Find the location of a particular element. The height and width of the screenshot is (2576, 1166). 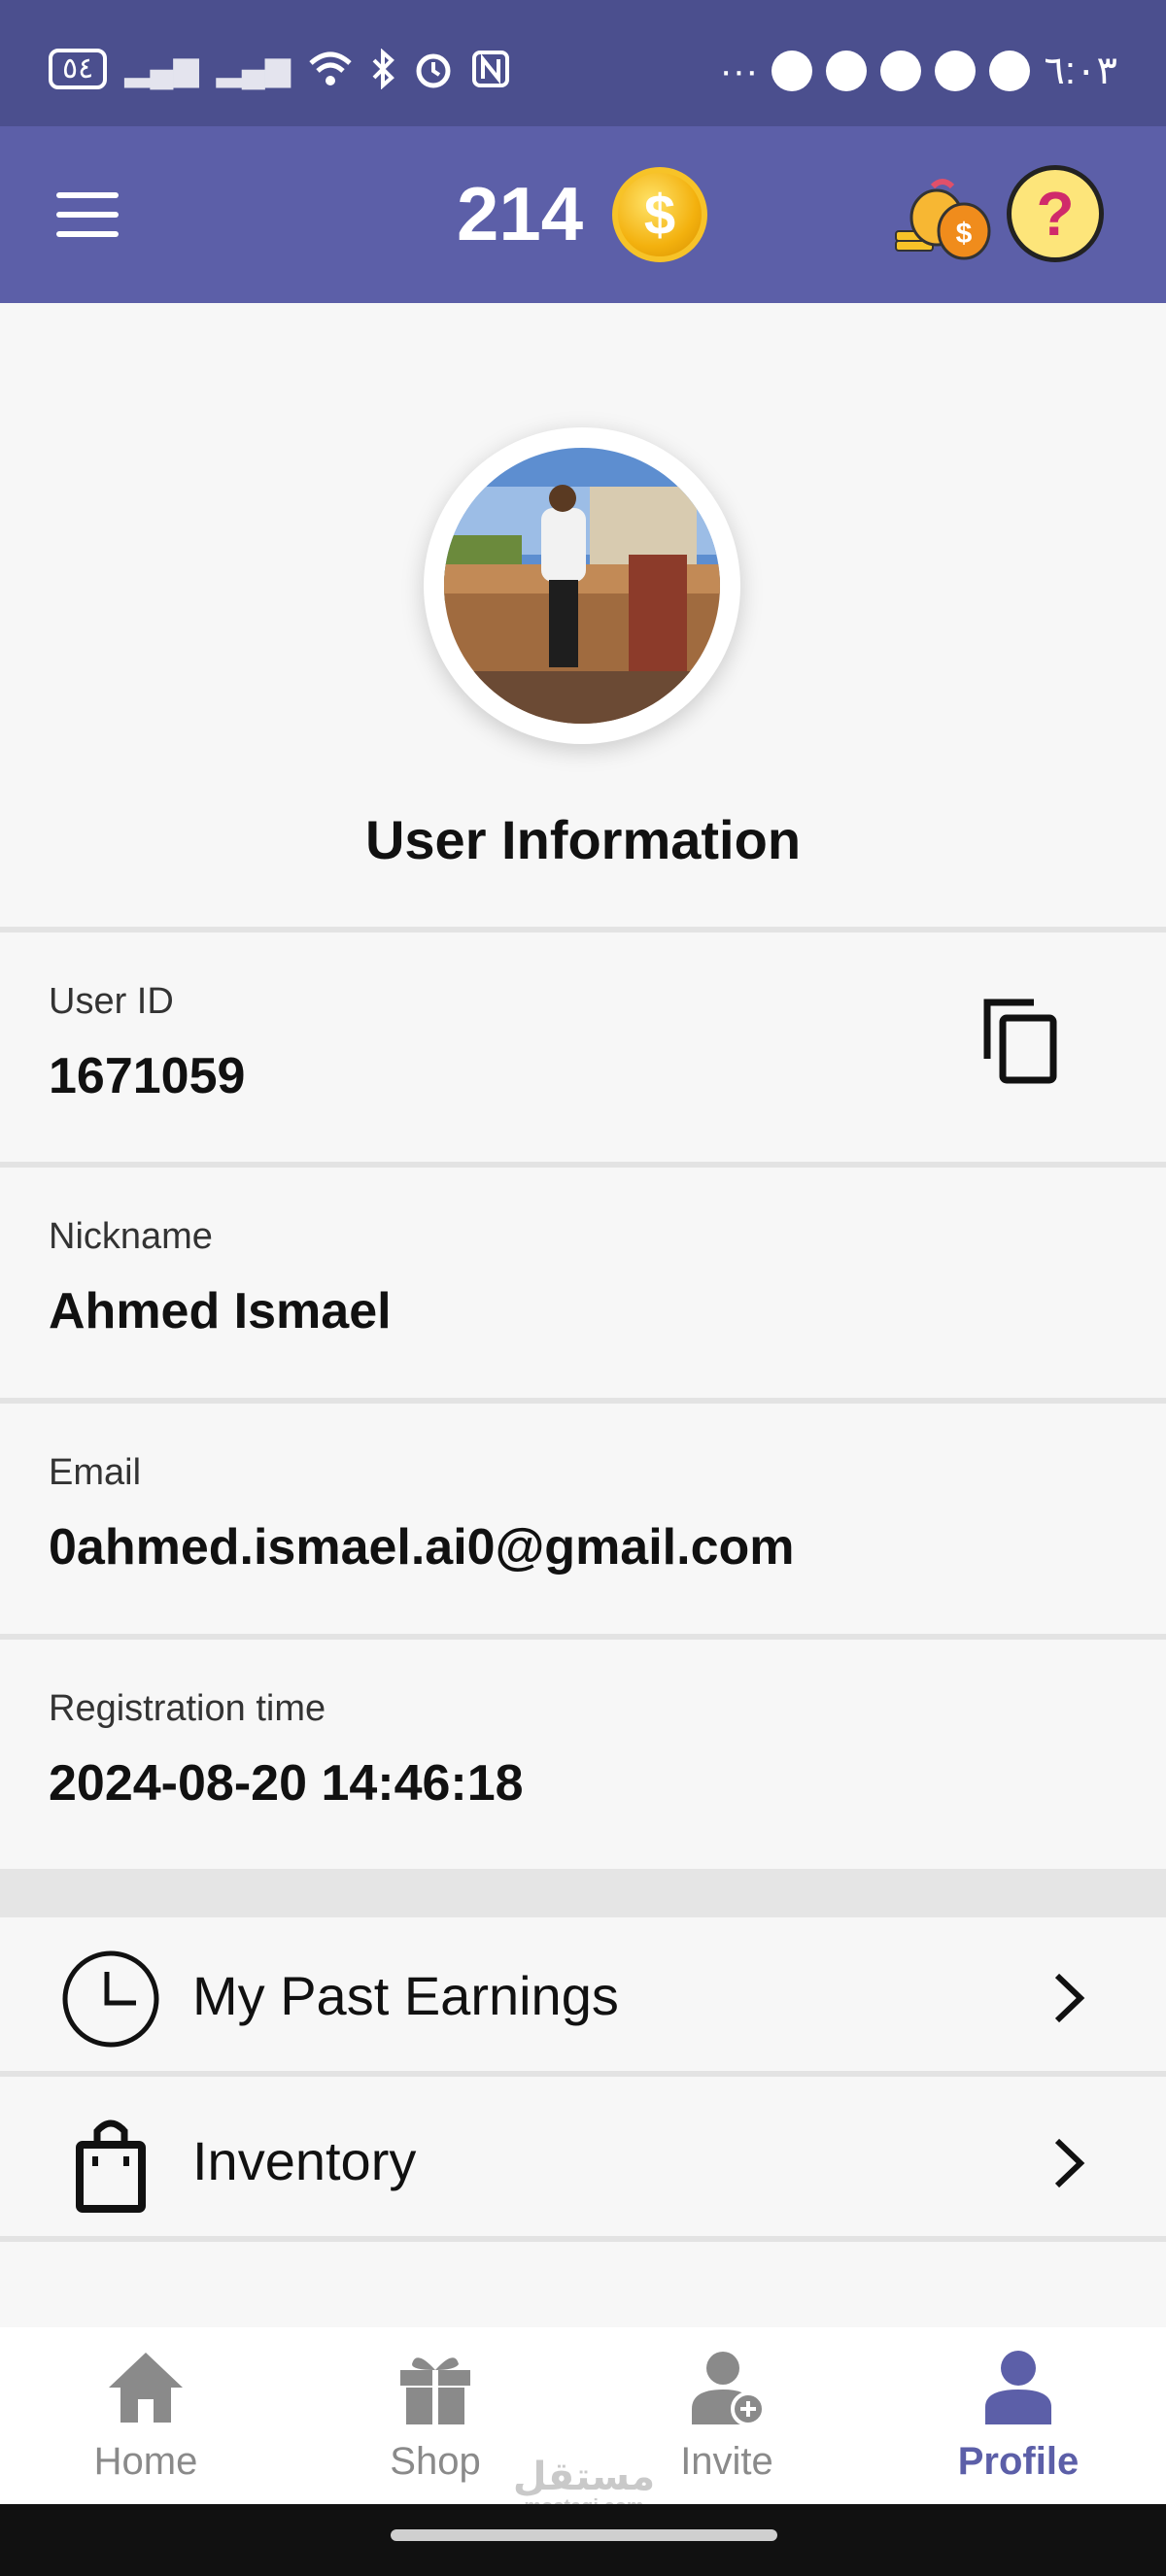

past-earnings-label: My Past Earnings is located at coordinates (405, 1995).